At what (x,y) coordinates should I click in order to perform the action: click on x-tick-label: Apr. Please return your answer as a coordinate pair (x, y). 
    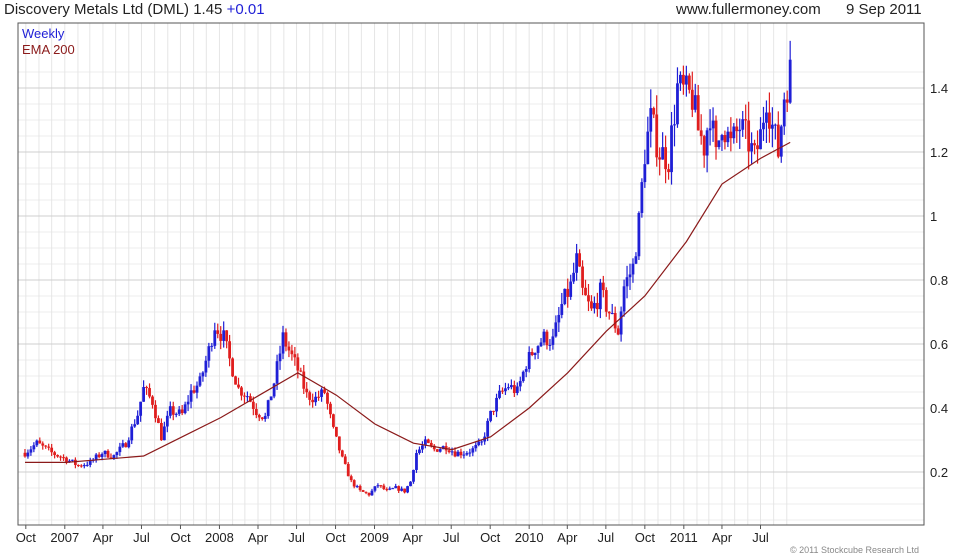
    Looking at the image, I should click on (103, 537).